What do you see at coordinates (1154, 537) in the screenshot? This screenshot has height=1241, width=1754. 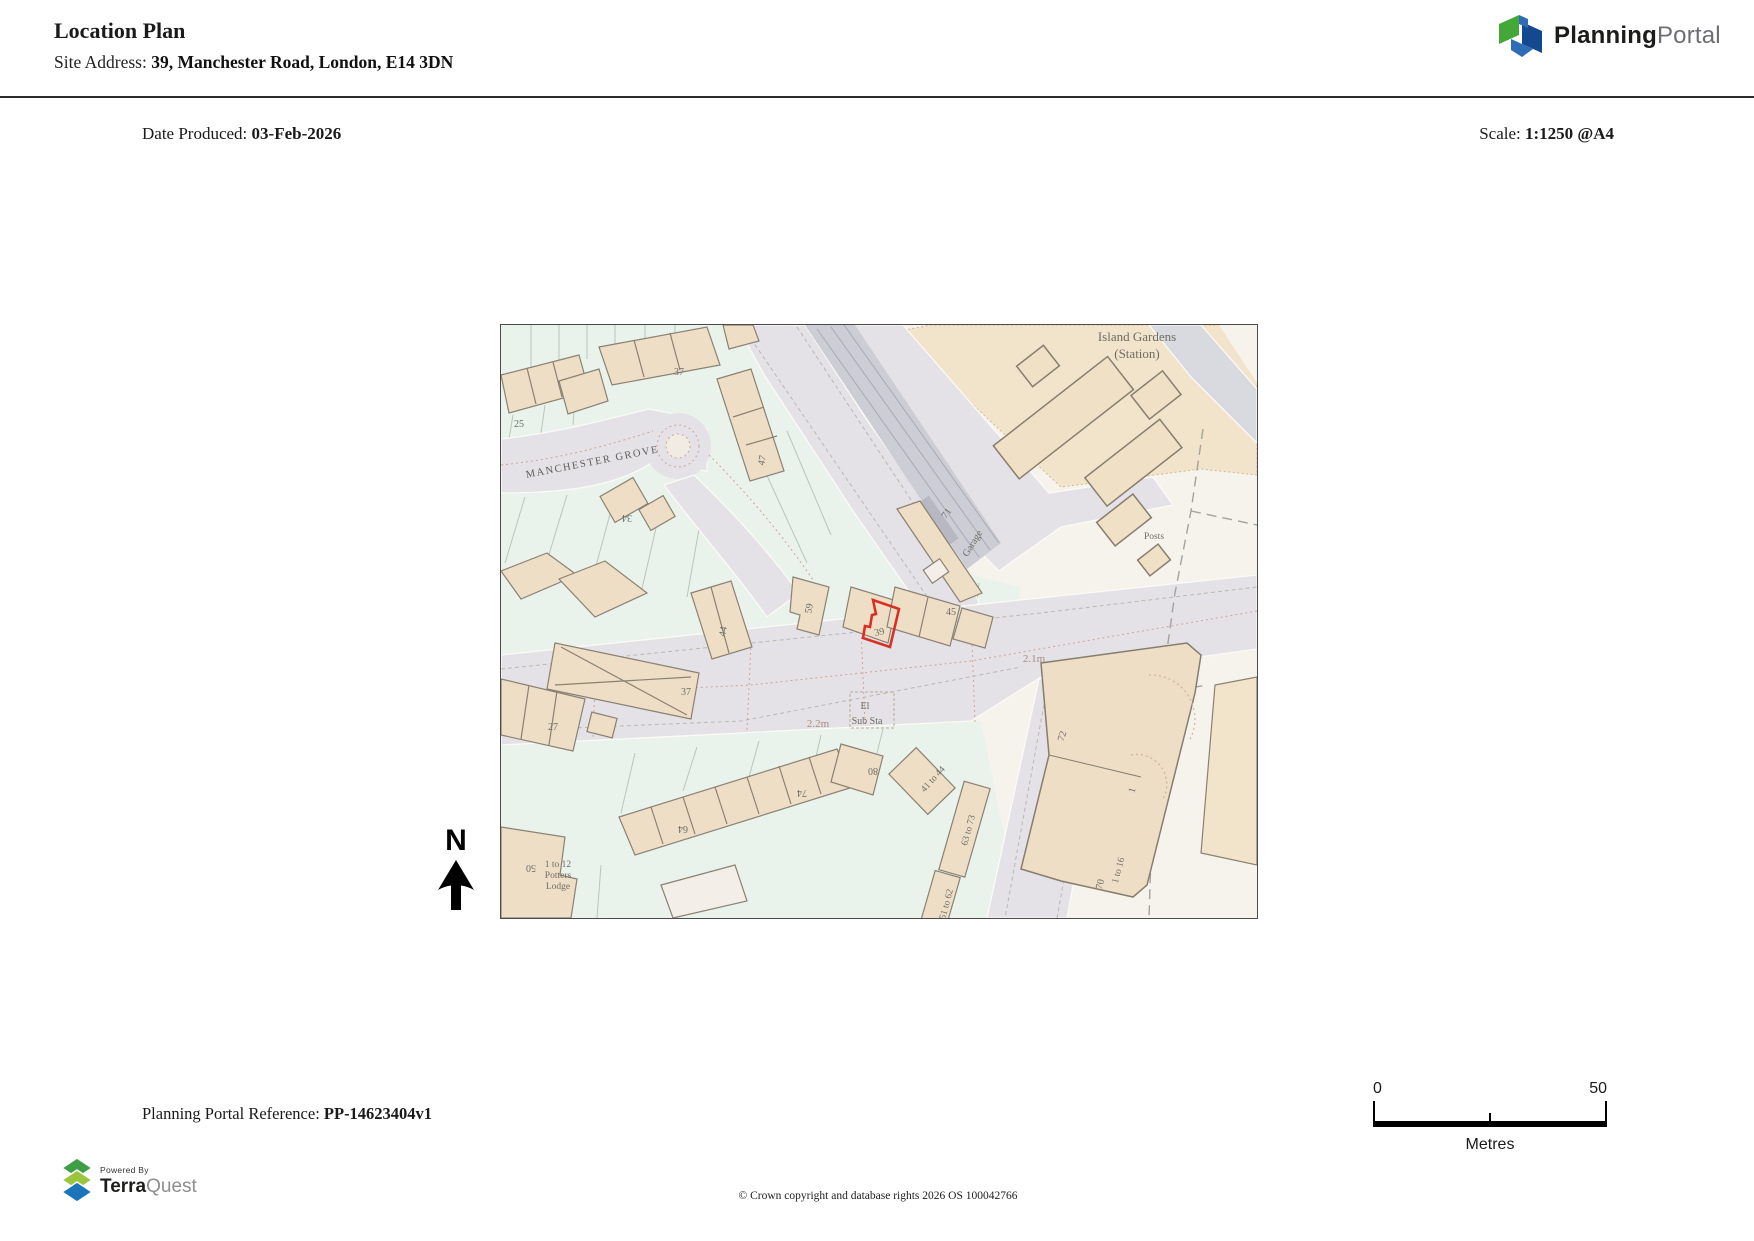 I see `map-label: Posts` at bounding box center [1154, 537].